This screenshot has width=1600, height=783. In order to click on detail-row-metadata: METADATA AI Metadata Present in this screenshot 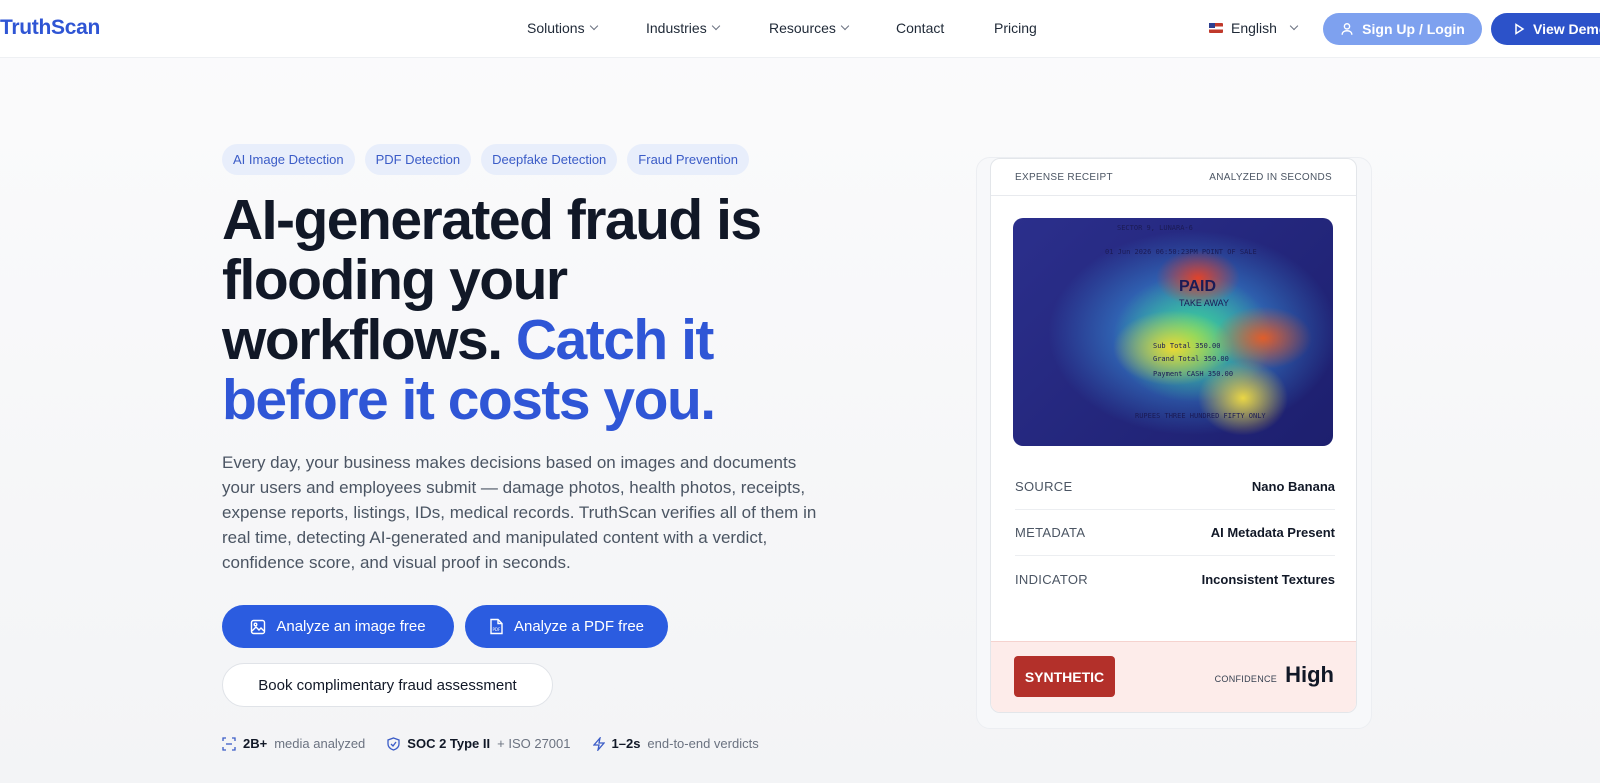, I will do `click(1175, 533)`.